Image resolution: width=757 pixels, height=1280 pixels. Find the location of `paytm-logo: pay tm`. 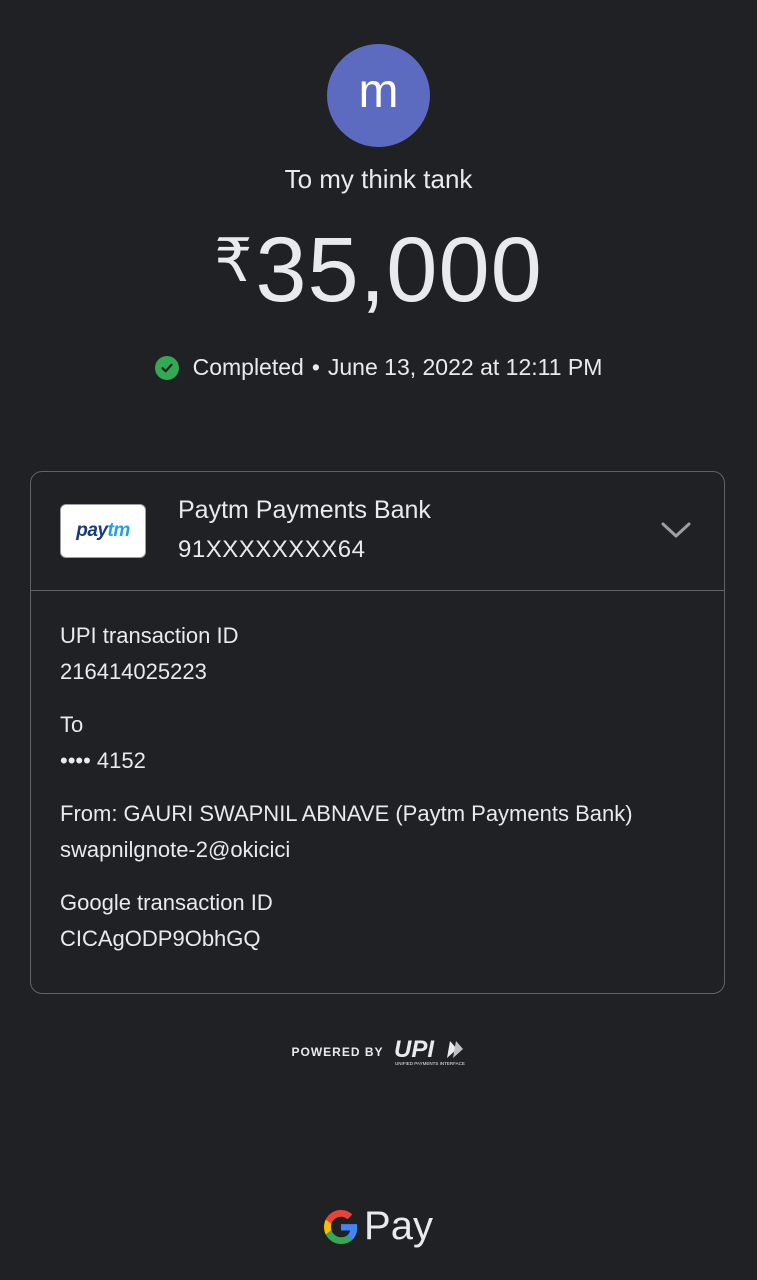

paytm-logo: pay tm is located at coordinates (103, 531).